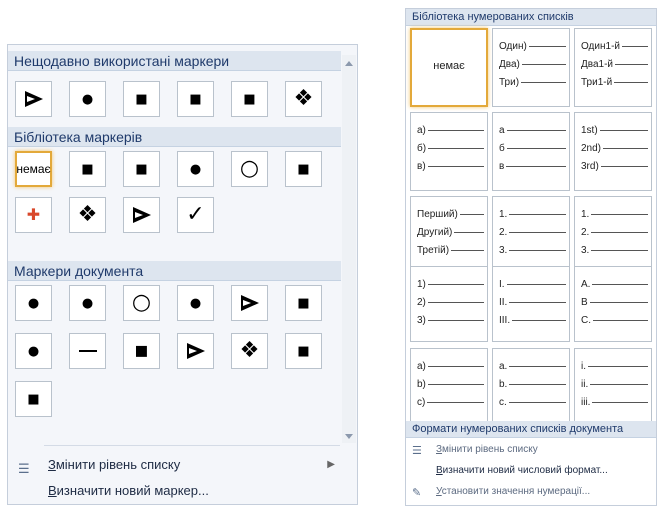 This screenshot has height=509, width=657. Describe the element at coordinates (421, 166) in the screenshot. I see `numbering-label: в)` at that location.